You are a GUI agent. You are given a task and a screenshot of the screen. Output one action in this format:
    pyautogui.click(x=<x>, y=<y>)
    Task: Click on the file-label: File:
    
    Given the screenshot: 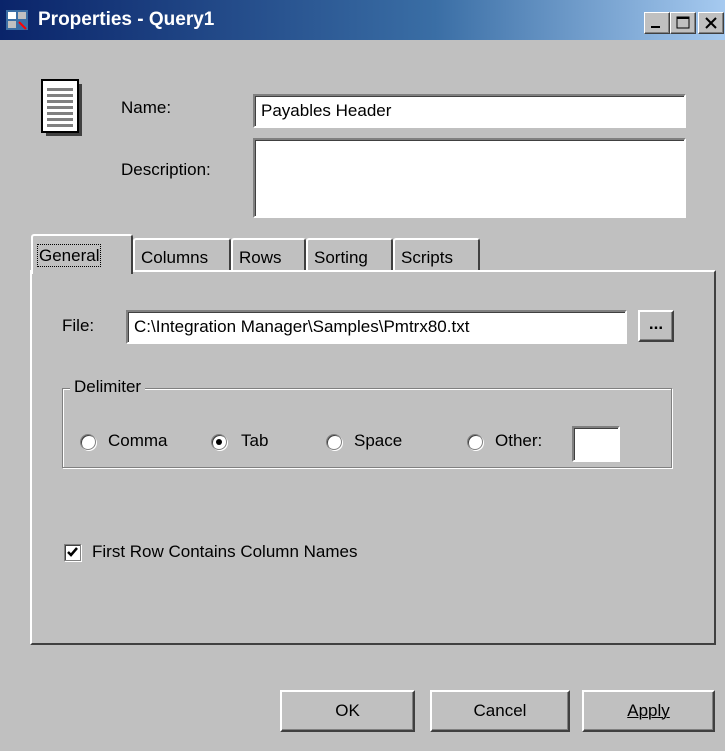 What is the action you would take?
    pyautogui.click(x=78, y=325)
    